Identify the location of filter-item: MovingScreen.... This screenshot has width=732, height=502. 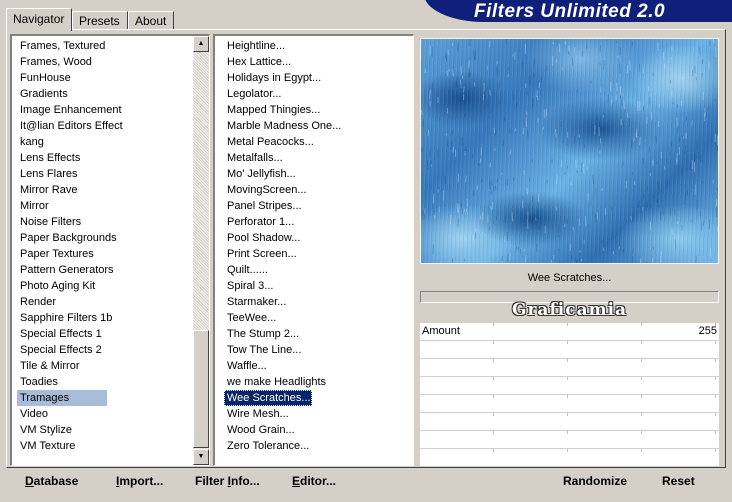
(284, 190).